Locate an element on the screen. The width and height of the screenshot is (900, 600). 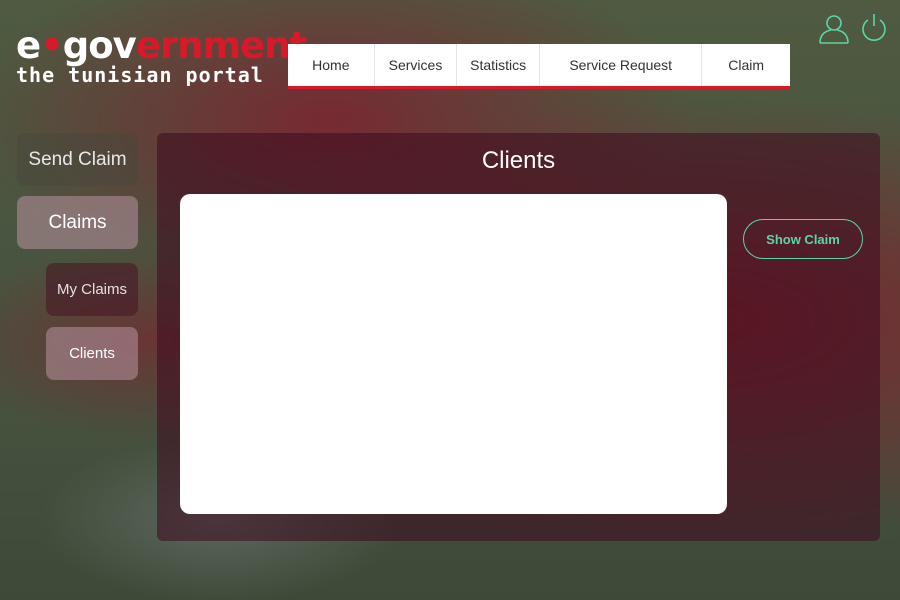
power-icon is located at coordinates (874, 28).